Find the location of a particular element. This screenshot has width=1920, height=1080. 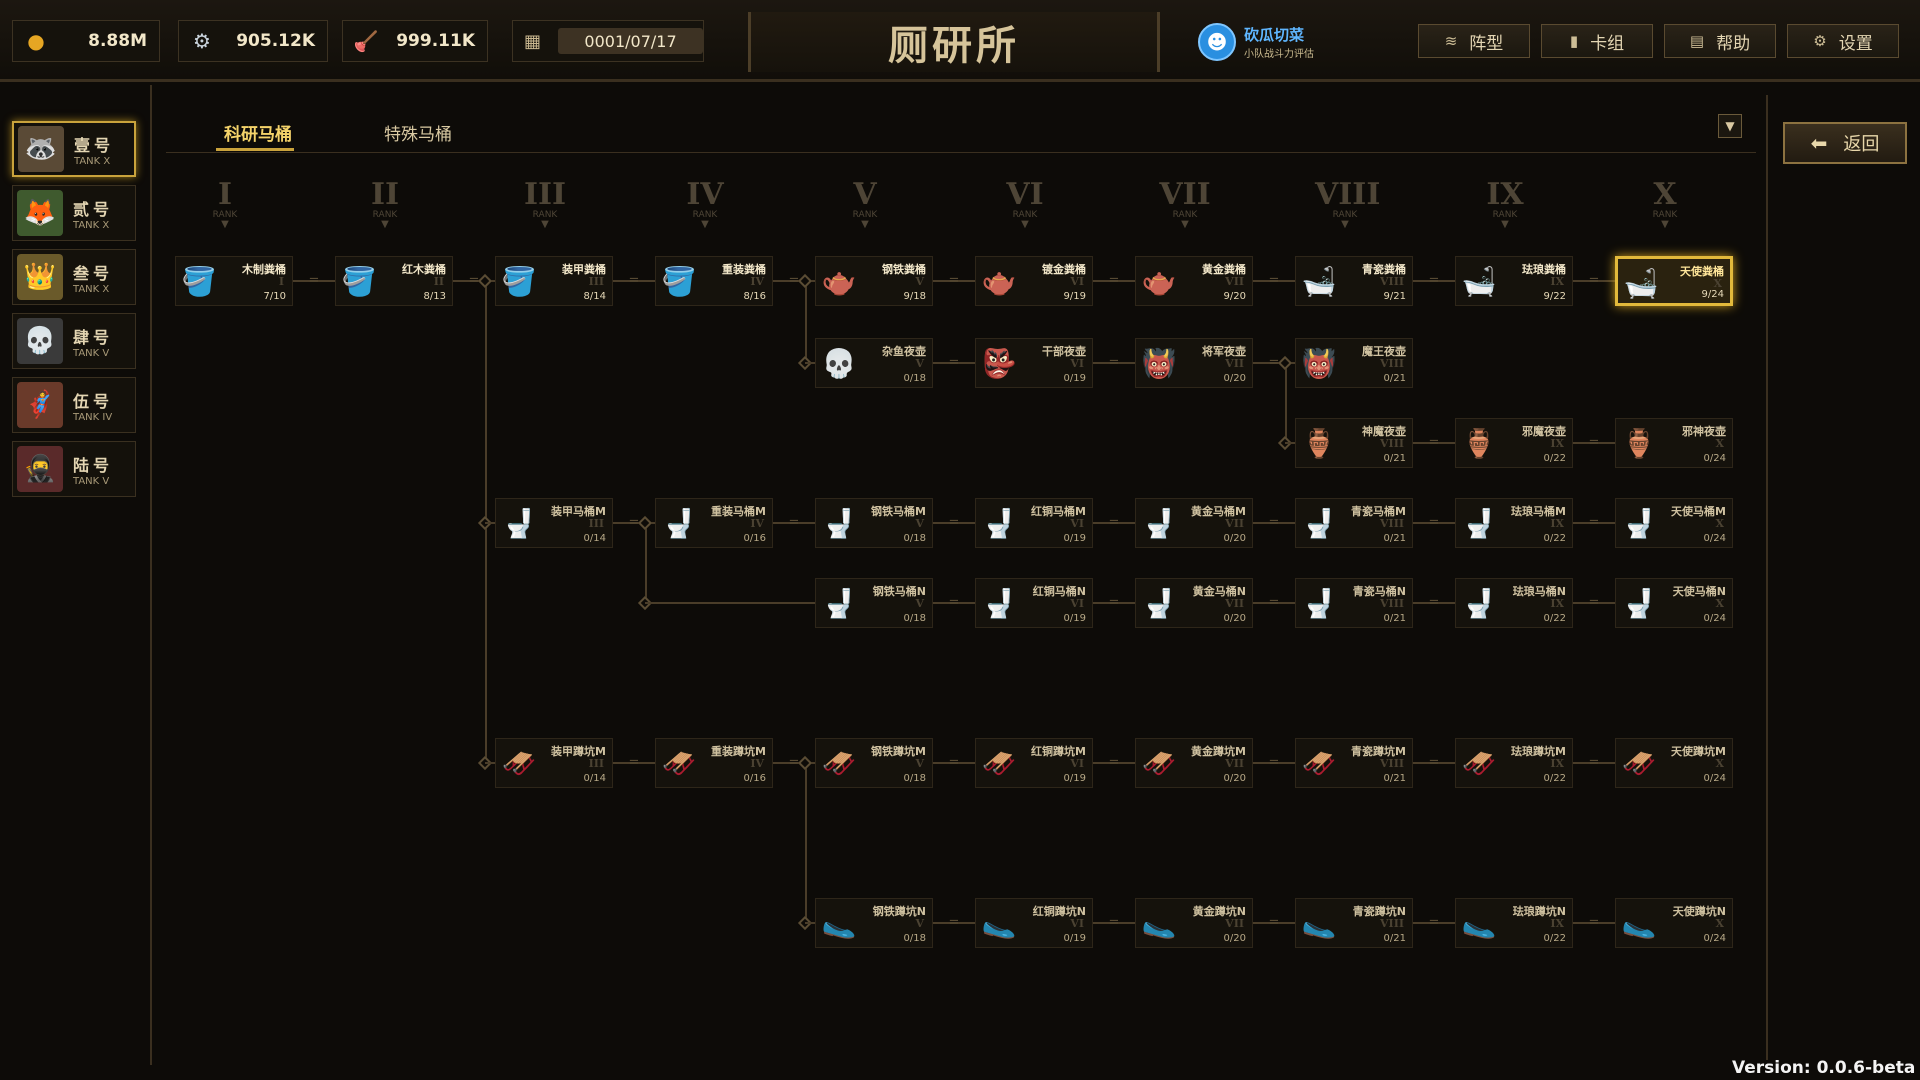

toilet-card: 🚽 黄金马桶M VII 0/20 is located at coordinates (1194, 523).